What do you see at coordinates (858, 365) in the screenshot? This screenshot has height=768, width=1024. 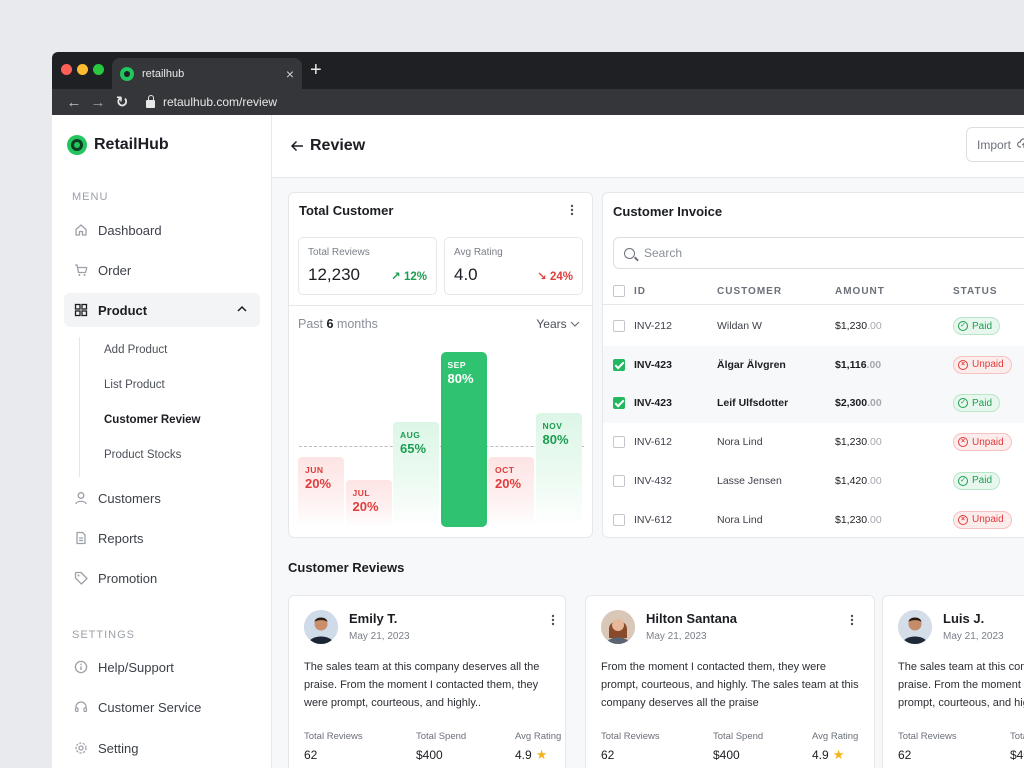 I see `invoice-amount: $1,116.00` at bounding box center [858, 365].